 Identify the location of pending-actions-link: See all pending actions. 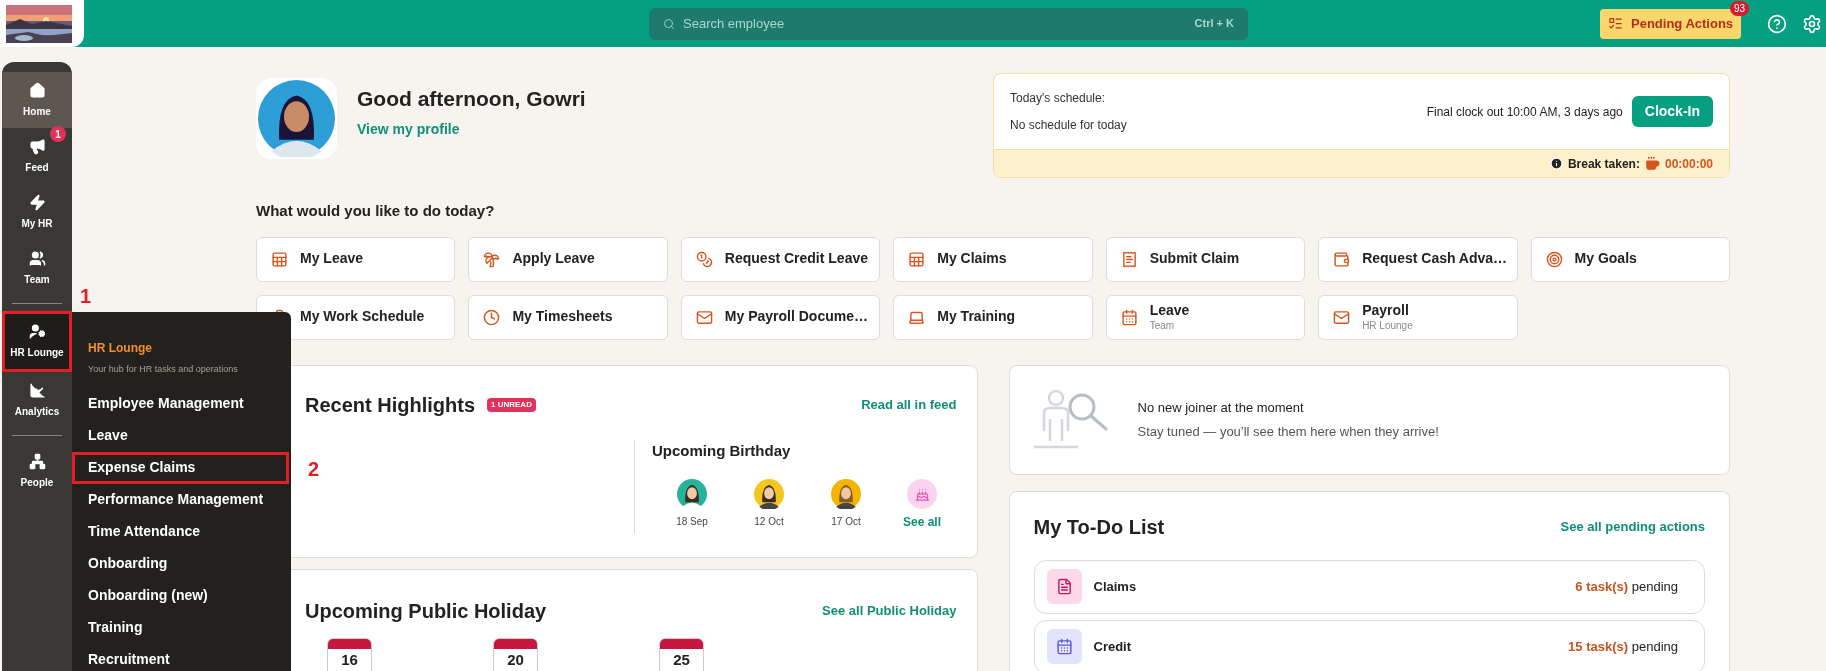
(1632, 526).